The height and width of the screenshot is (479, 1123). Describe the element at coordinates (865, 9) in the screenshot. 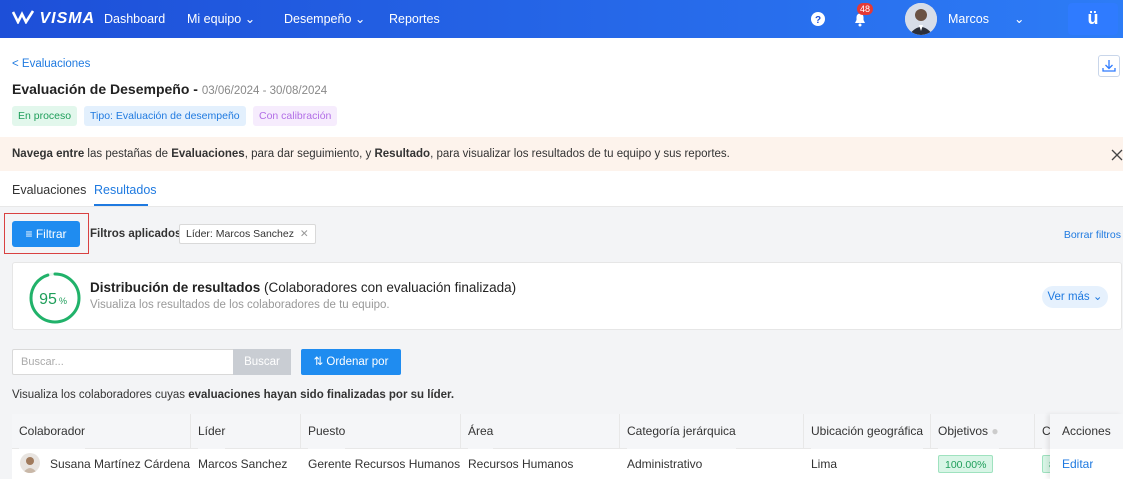

I see `notification-count-badge: 48` at that location.